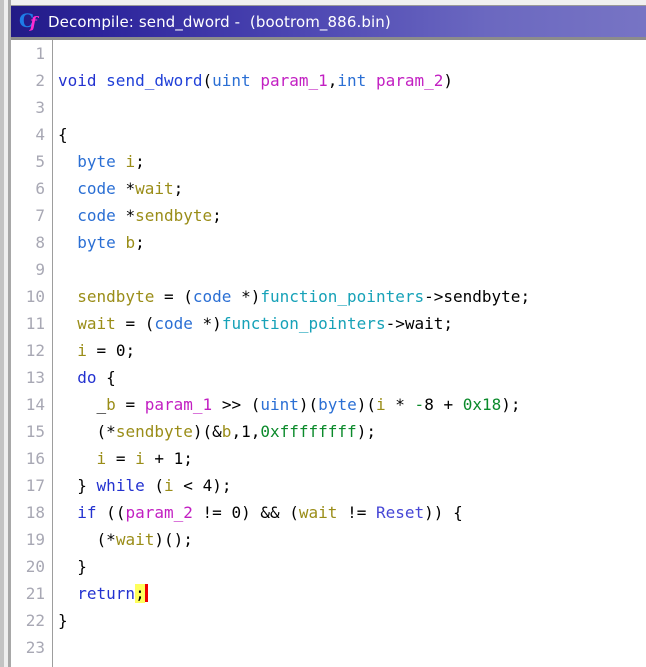 This screenshot has width=646, height=667. What do you see at coordinates (328, 539) in the screenshot?
I see `code-line: 19 (*wait)();` at bounding box center [328, 539].